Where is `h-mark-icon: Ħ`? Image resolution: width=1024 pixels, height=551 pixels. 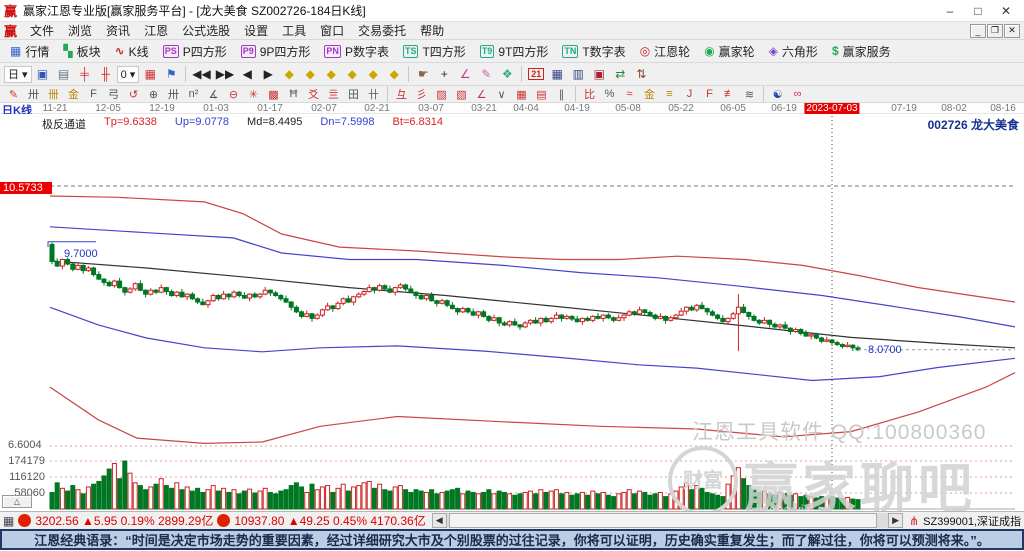
h-mark-icon: Ħ is located at coordinates (293, 94).